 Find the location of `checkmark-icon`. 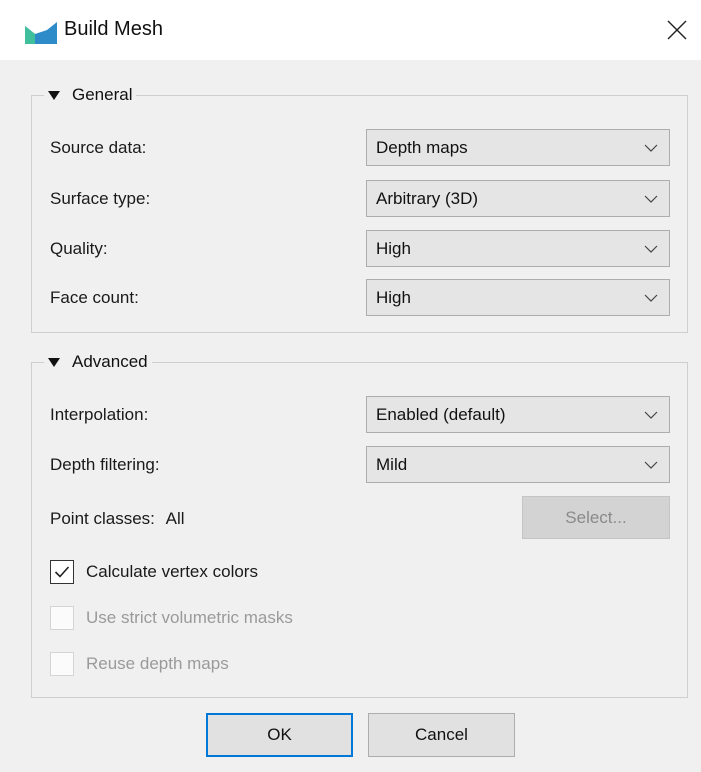

checkmark-icon is located at coordinates (62, 572).